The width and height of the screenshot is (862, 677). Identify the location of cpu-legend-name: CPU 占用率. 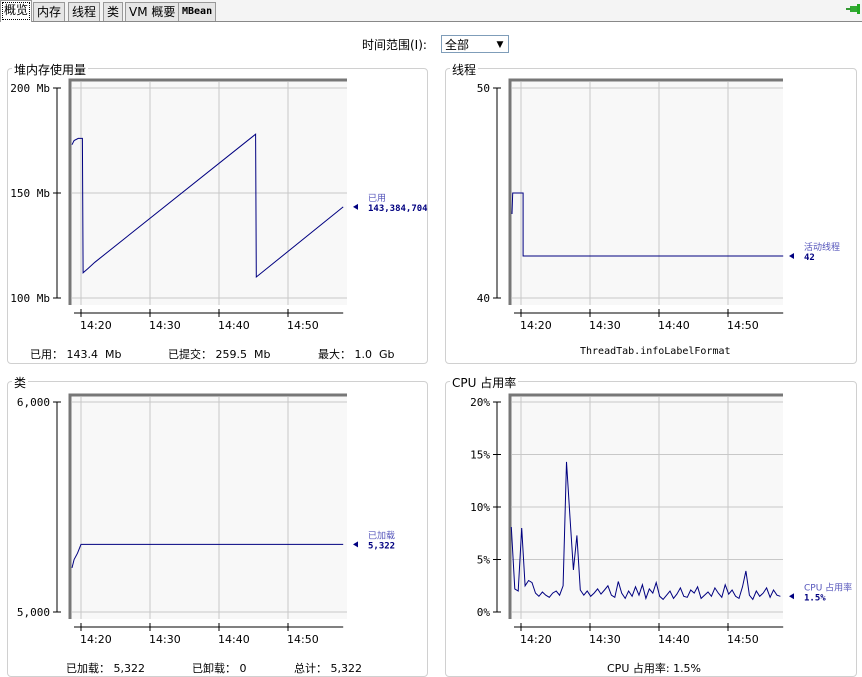
(828, 587).